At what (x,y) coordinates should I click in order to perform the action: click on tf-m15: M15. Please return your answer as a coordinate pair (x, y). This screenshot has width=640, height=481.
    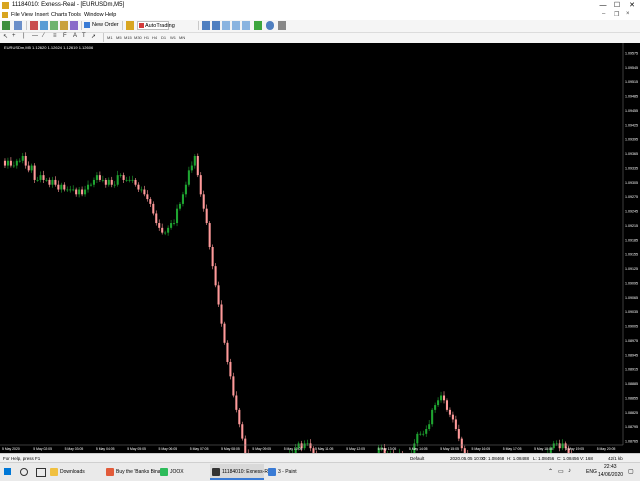
    Looking at the image, I should click on (128, 37).